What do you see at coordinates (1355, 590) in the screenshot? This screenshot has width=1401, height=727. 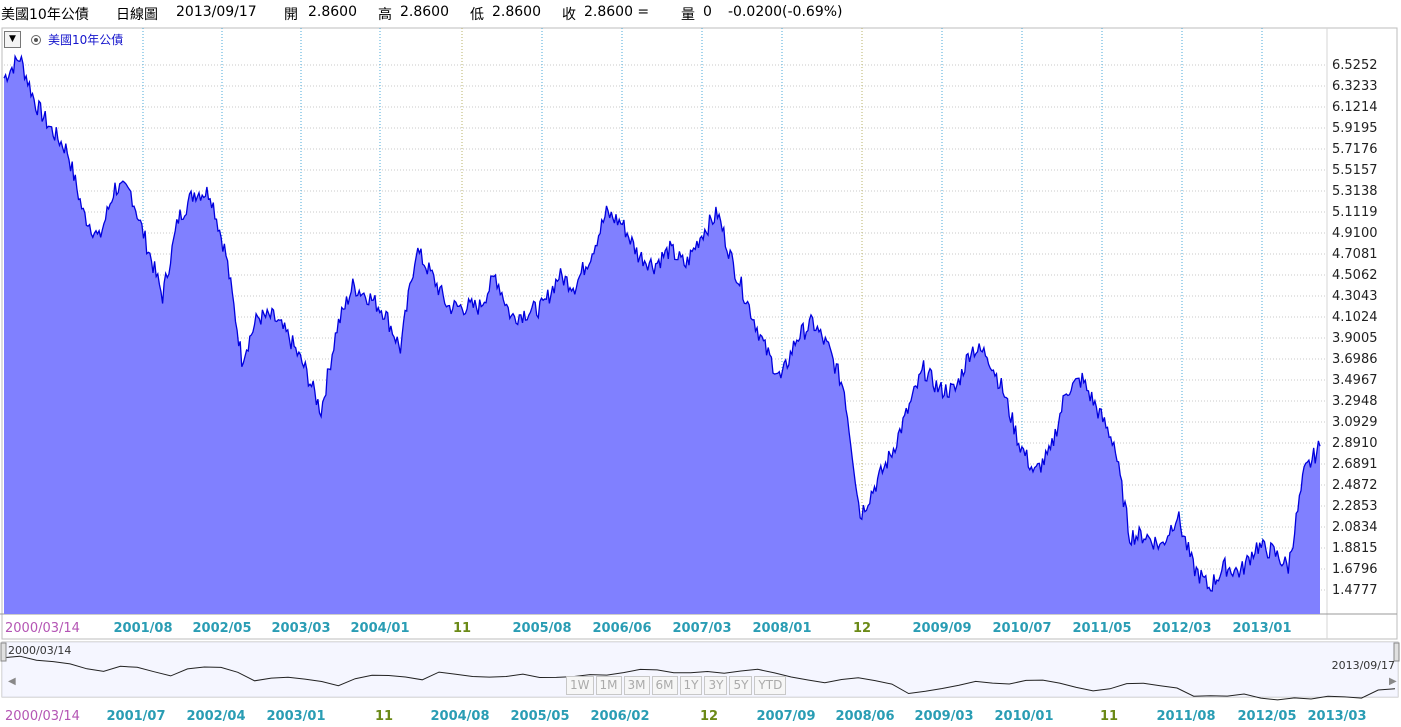 I see `y-tick-label: 1.4777` at bounding box center [1355, 590].